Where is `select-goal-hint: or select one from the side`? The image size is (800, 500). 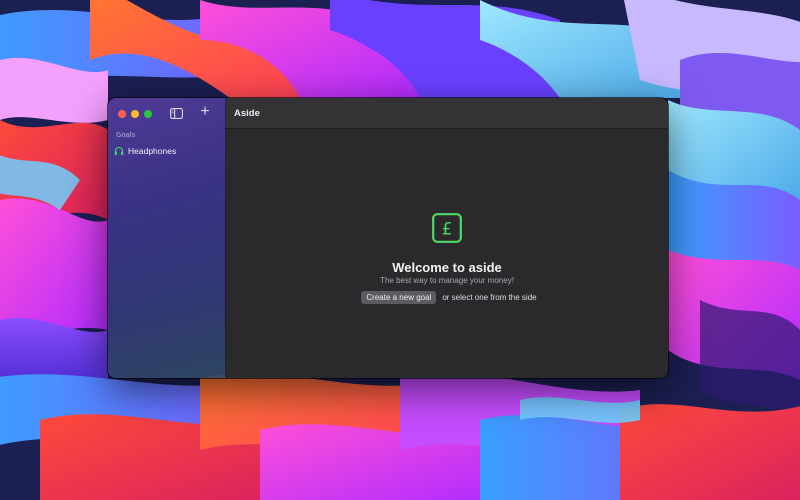
select-goal-hint: or select one from the side is located at coordinates (489, 297).